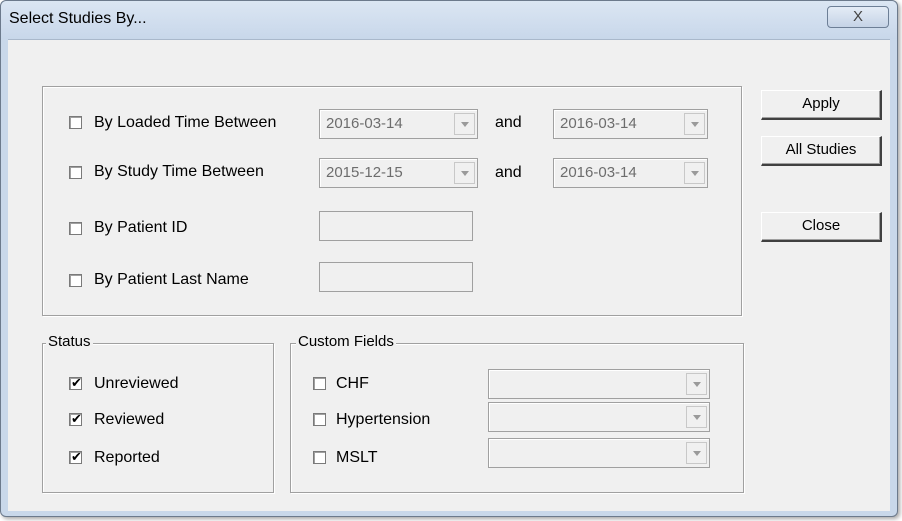  I want to click on reported-checkbox: ✔, so click(75, 456).